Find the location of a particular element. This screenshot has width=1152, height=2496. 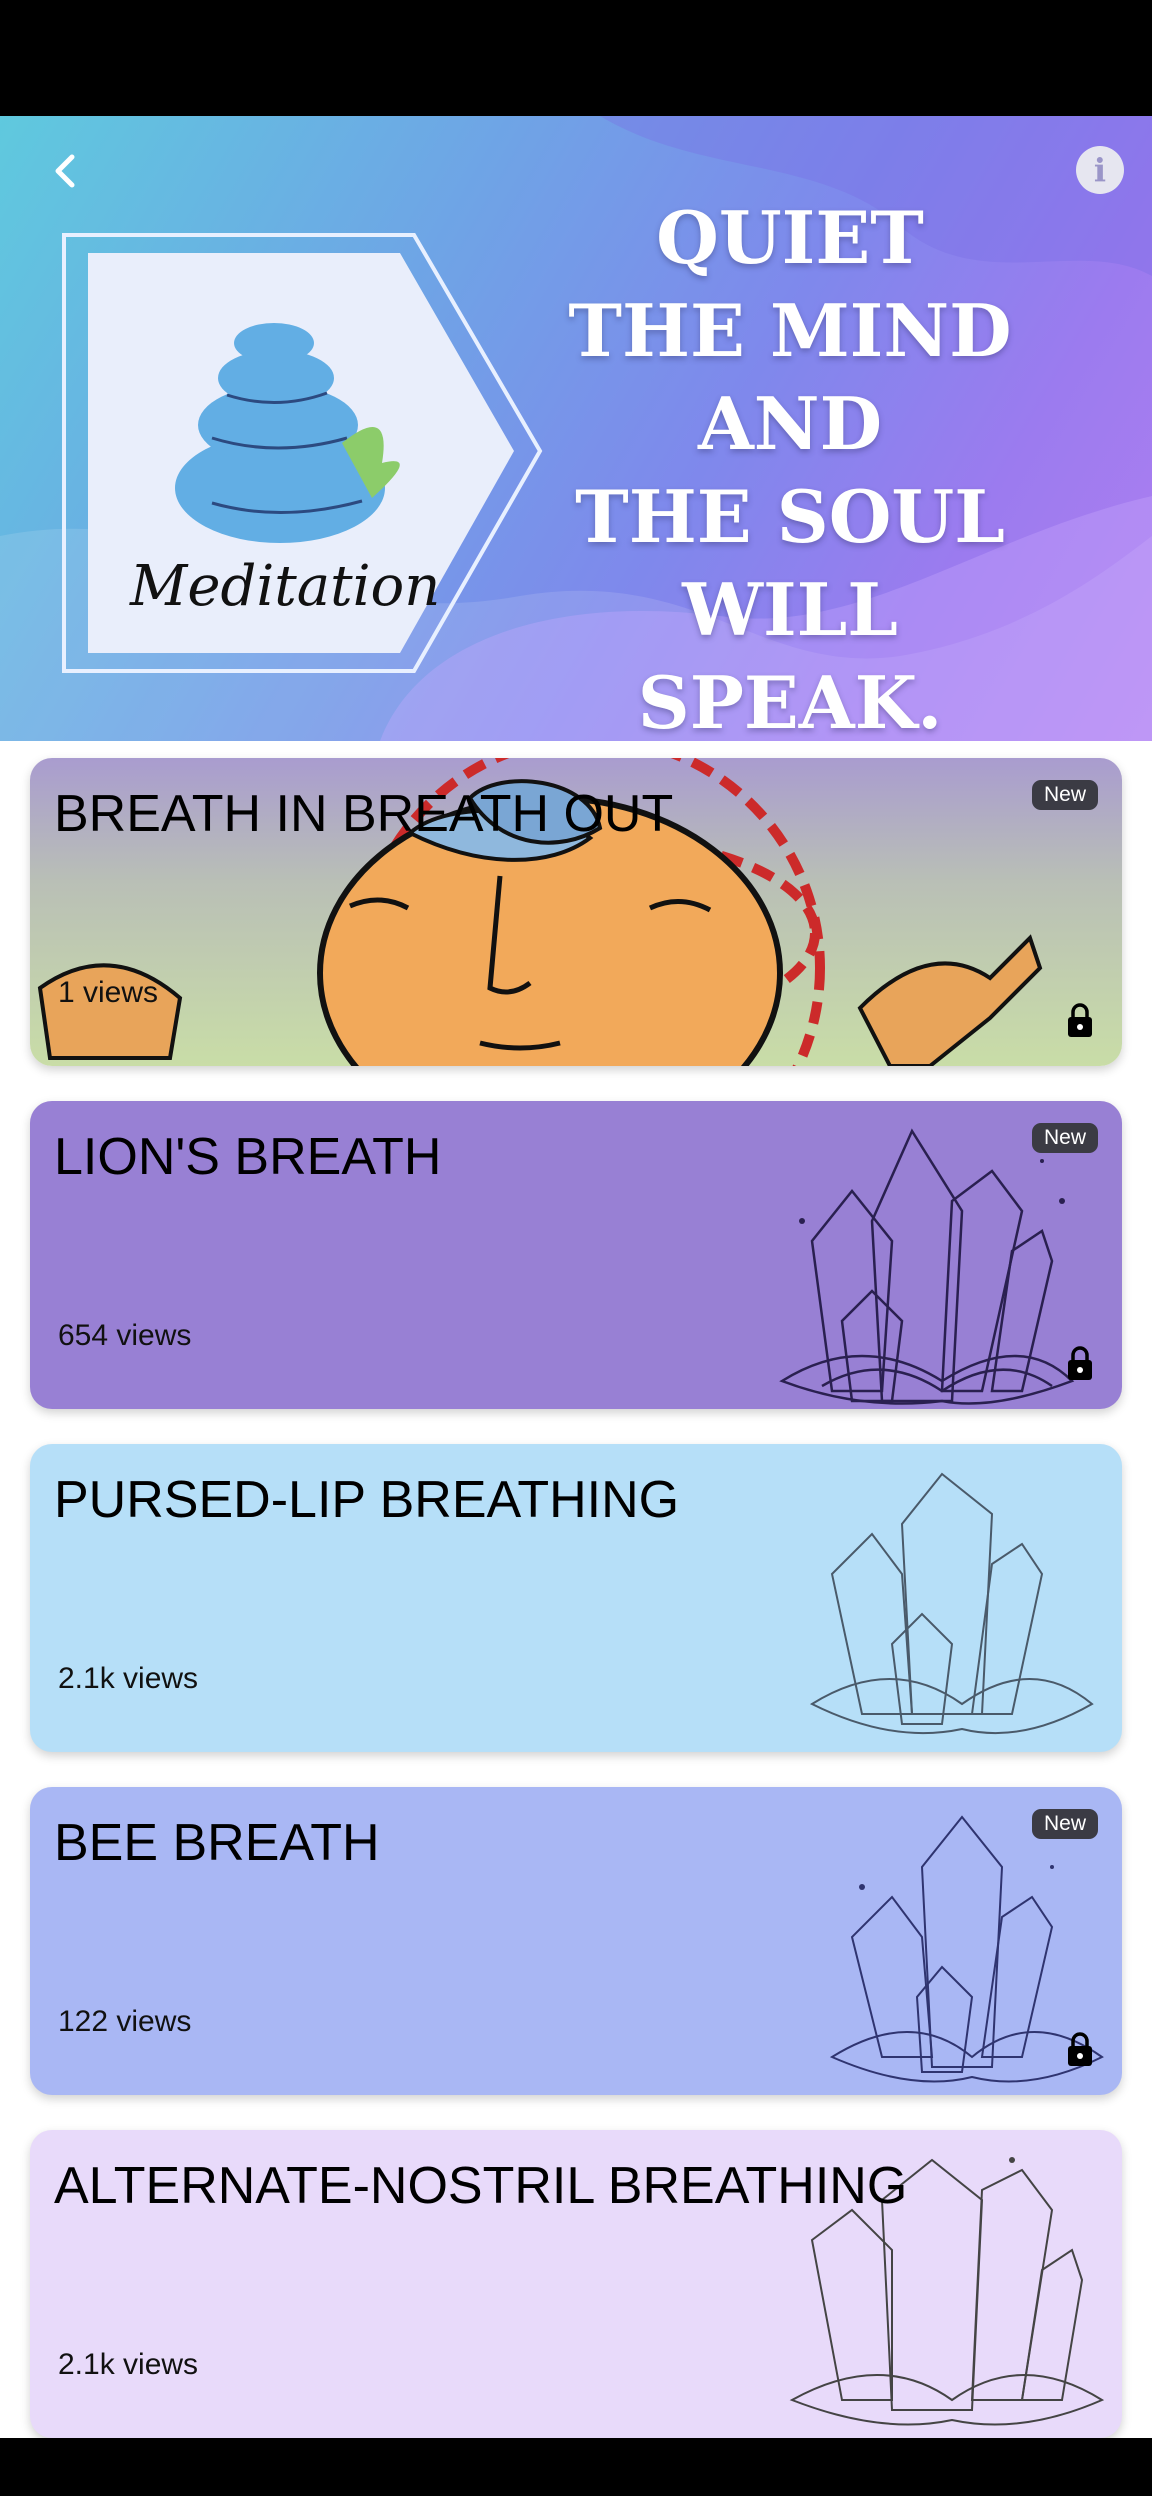

logo-text: Meditation is located at coordinates (285, 586).